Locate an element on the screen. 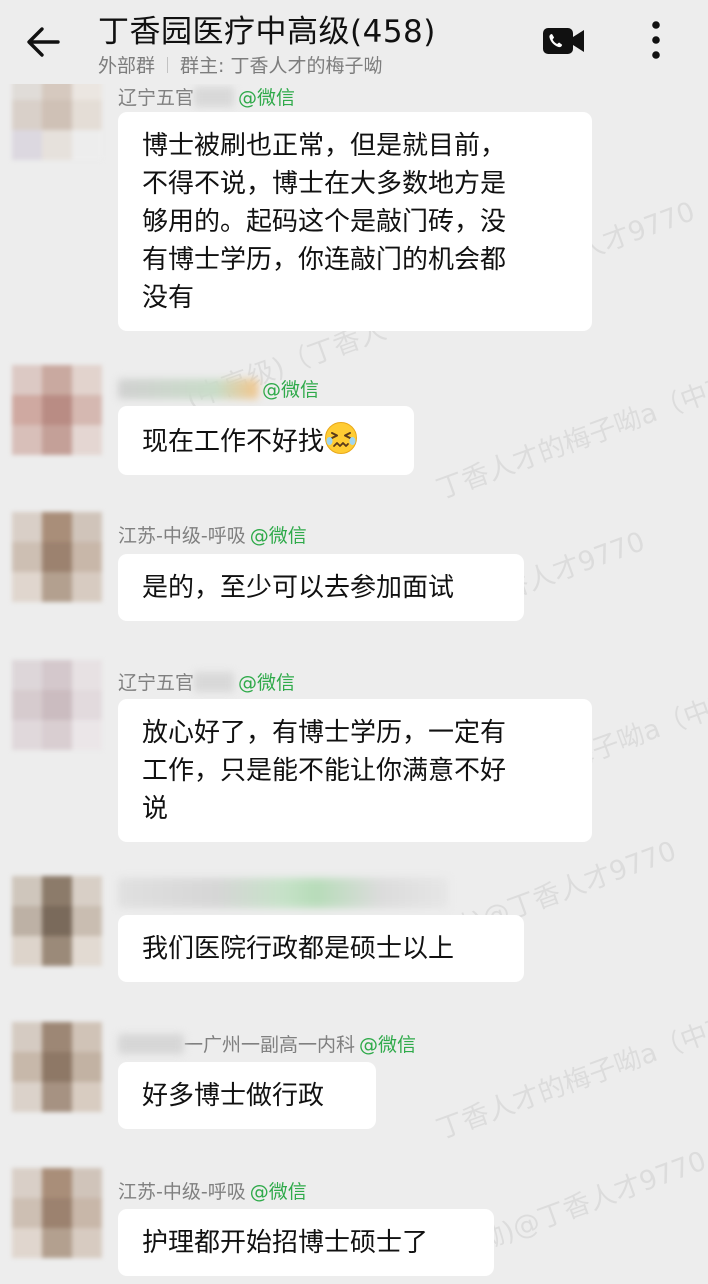  sender-name: 一广州一副高一内科 @微信 is located at coordinates (267, 1043).